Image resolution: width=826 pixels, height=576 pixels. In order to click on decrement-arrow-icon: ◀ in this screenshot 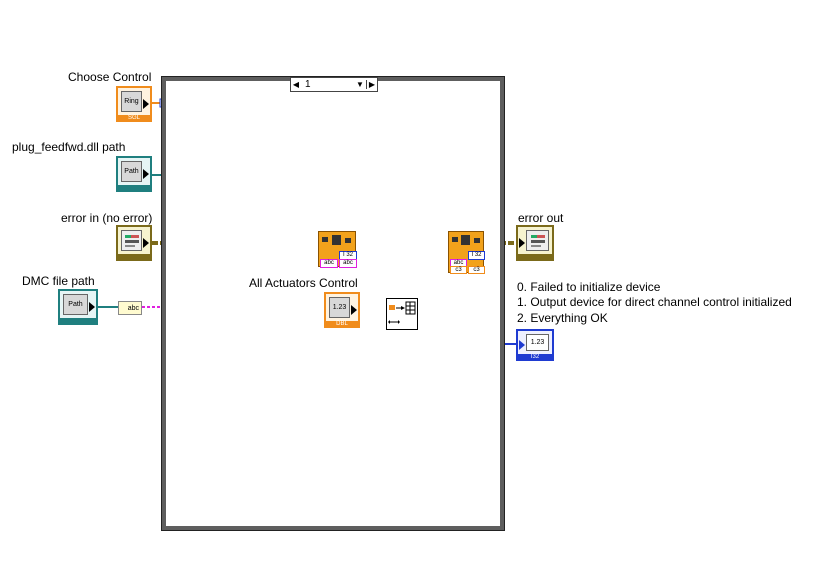, I will do `click(296, 84)`.